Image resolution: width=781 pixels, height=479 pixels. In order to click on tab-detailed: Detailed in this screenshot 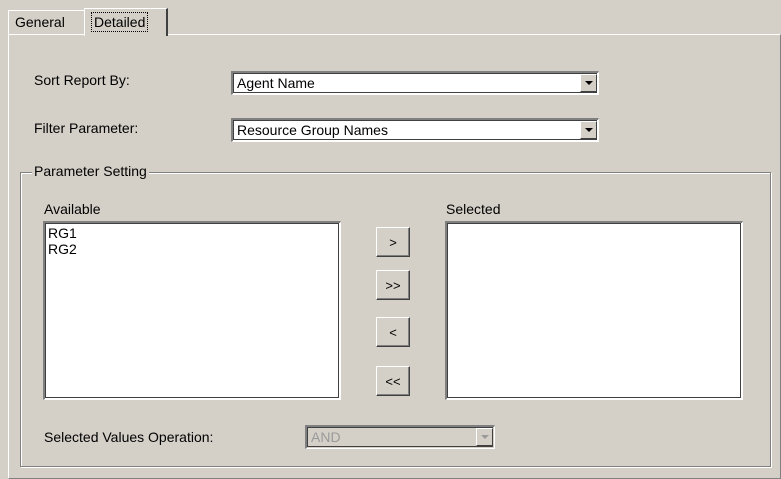, I will do `click(126, 22)`.